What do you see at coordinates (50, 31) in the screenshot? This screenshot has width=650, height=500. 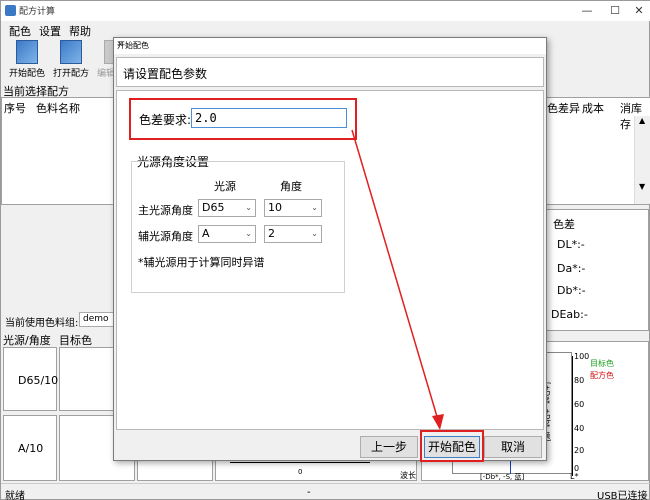 I see `menu-item-settings: 设置` at bounding box center [50, 31].